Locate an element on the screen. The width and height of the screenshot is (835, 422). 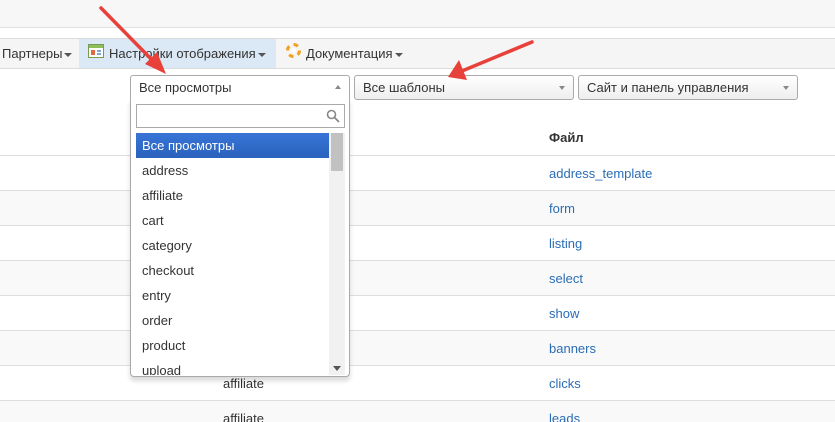
dropdown-option: Все просмотры is located at coordinates (232, 145).